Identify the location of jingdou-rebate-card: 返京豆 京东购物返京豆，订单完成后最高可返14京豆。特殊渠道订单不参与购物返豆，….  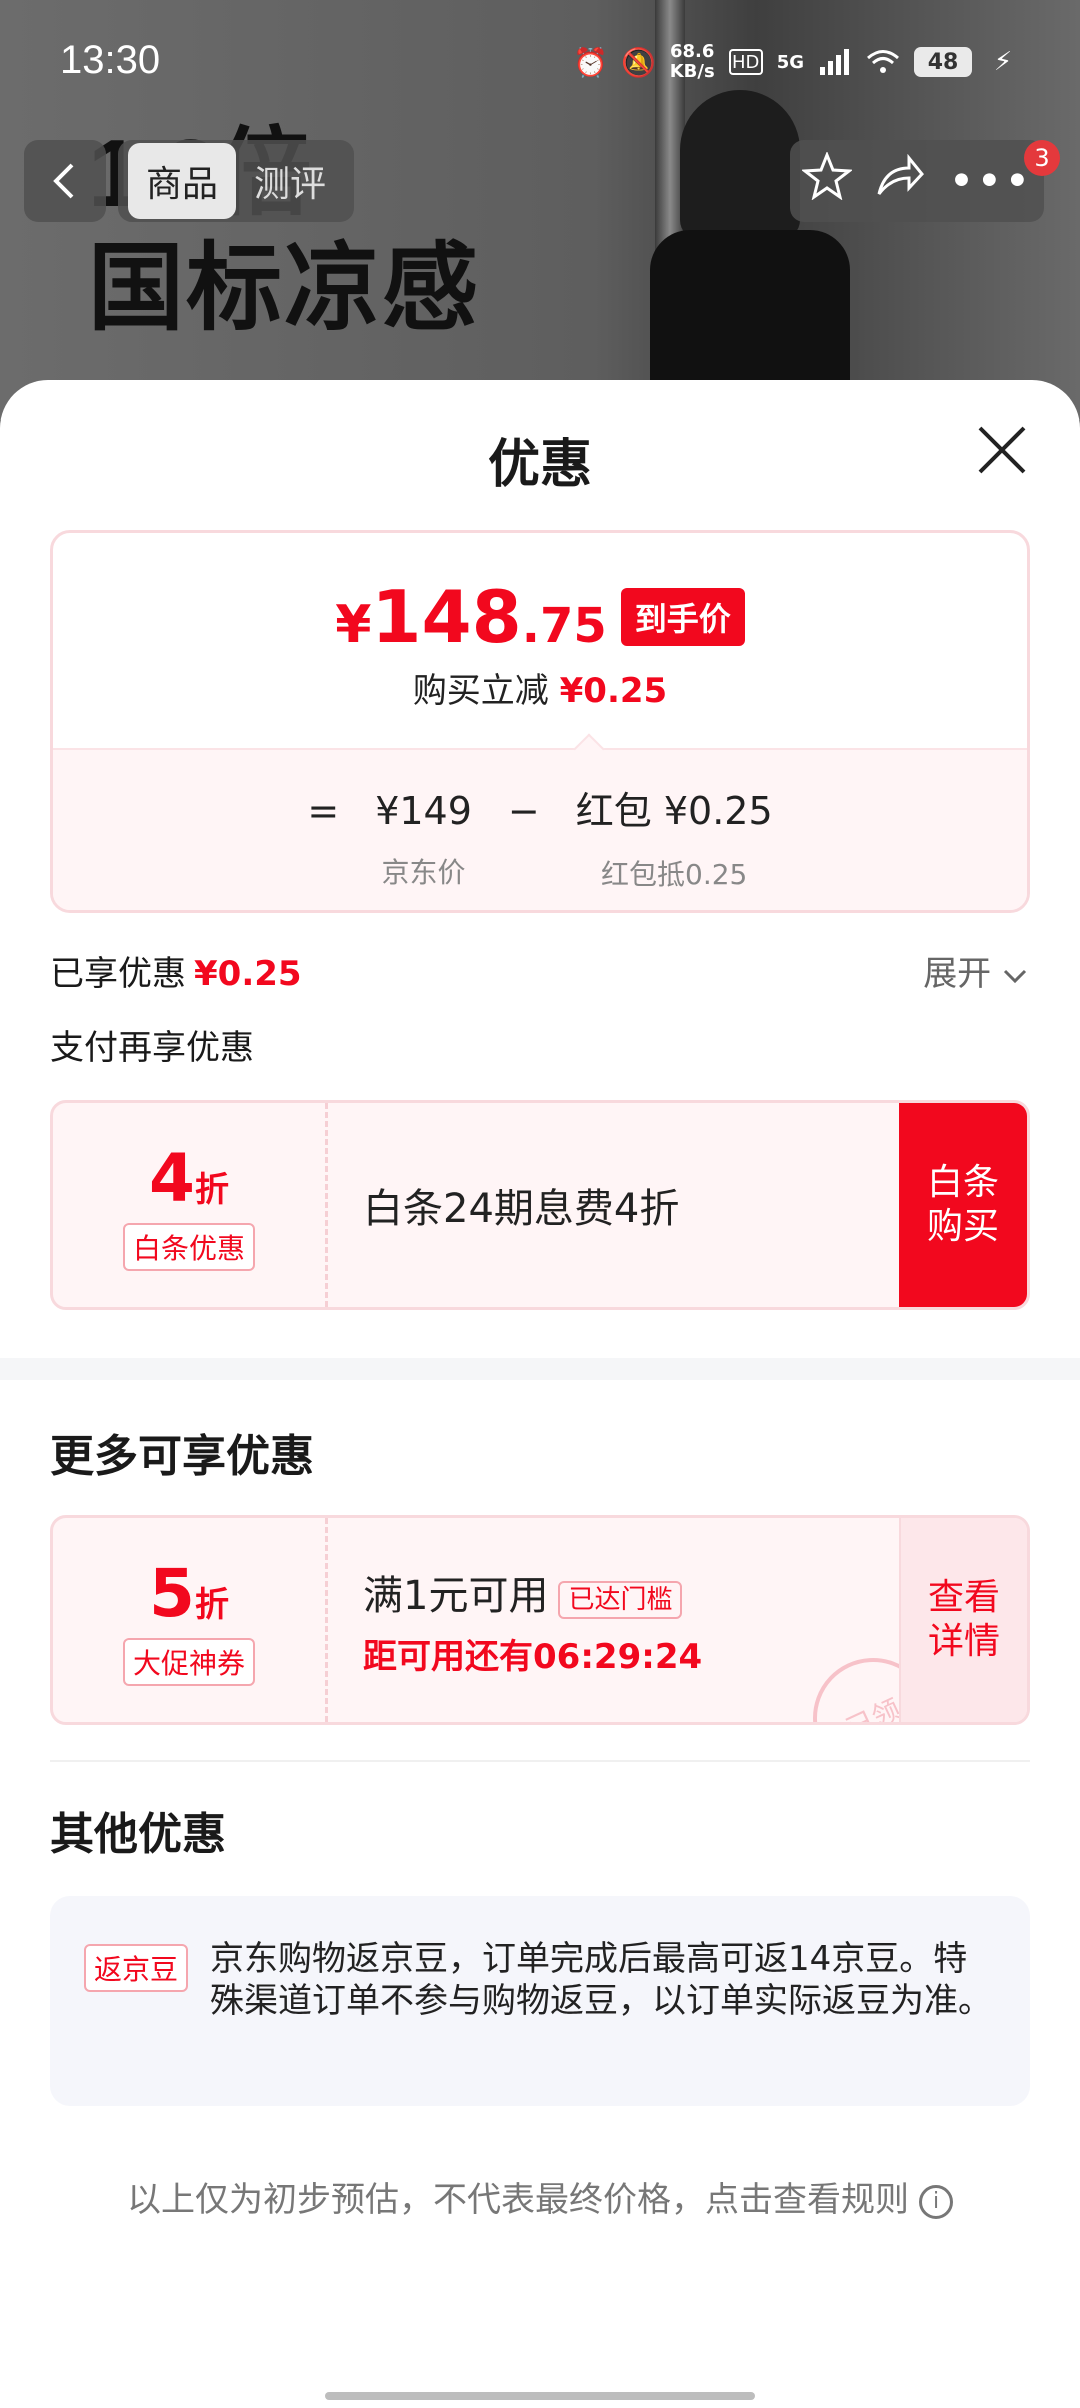
(540, 2001).